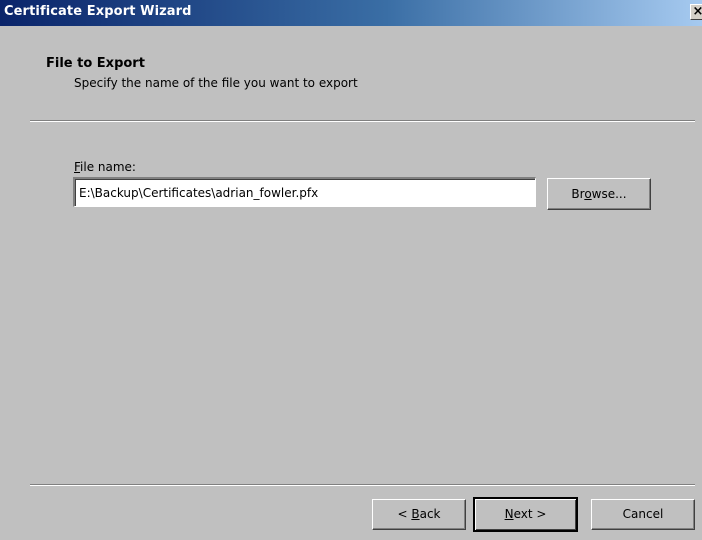  Describe the element at coordinates (430, 514) in the screenshot. I see `back-label-post: ack` at that location.